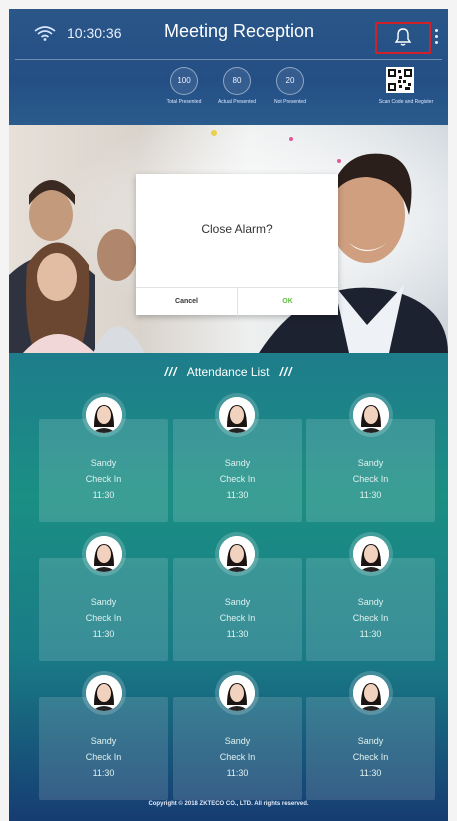  I want to click on close-alarm-dialog: Close Alarm? Cancel OK, so click(237, 245).